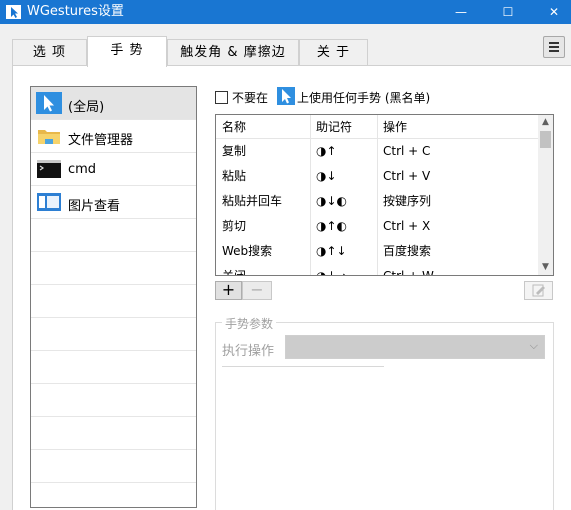  What do you see at coordinates (248, 351) in the screenshot?
I see `exec-action-label: 执行操作` at bounding box center [248, 351].